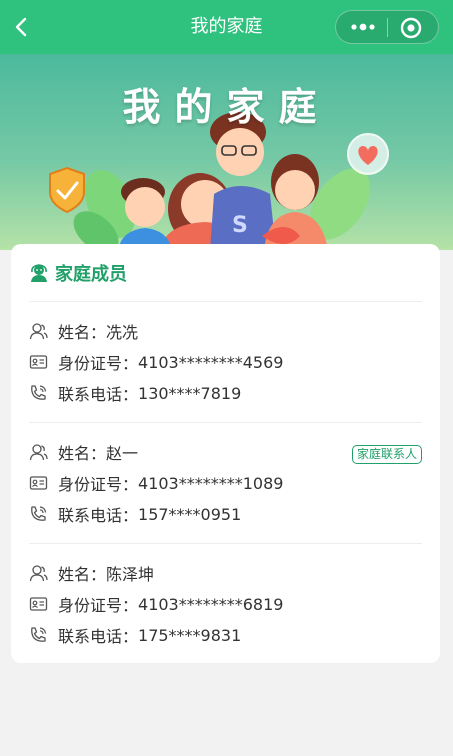  Describe the element at coordinates (240, 225) in the screenshot. I see `svg-text: S` at that location.